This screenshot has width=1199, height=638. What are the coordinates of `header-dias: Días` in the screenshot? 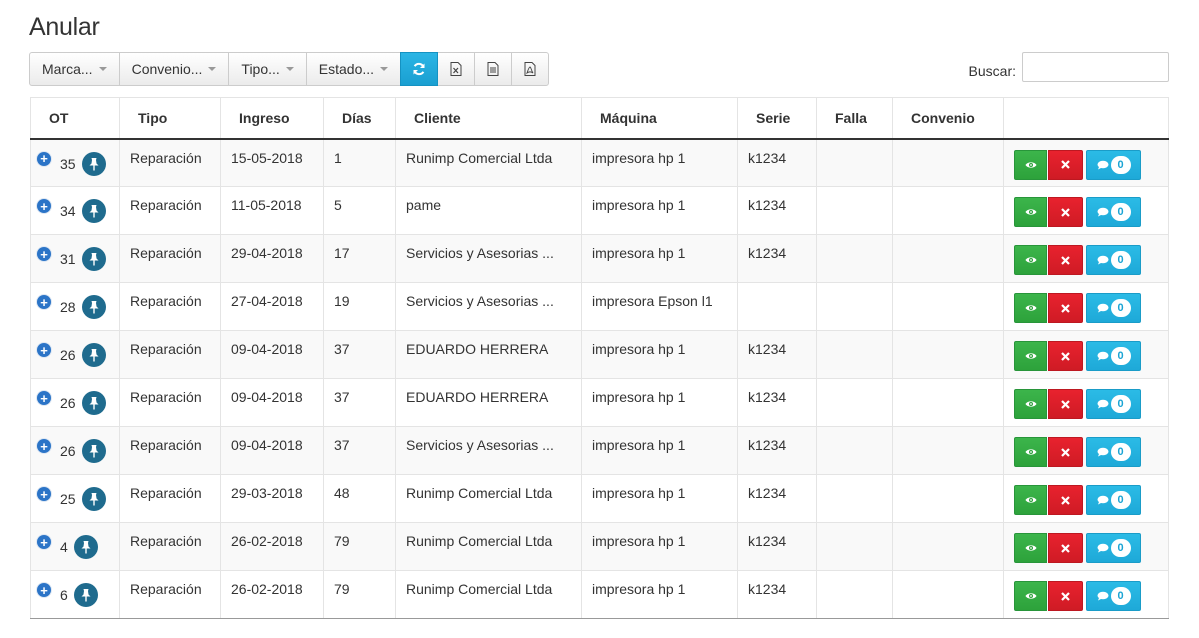 It's located at (359, 118).